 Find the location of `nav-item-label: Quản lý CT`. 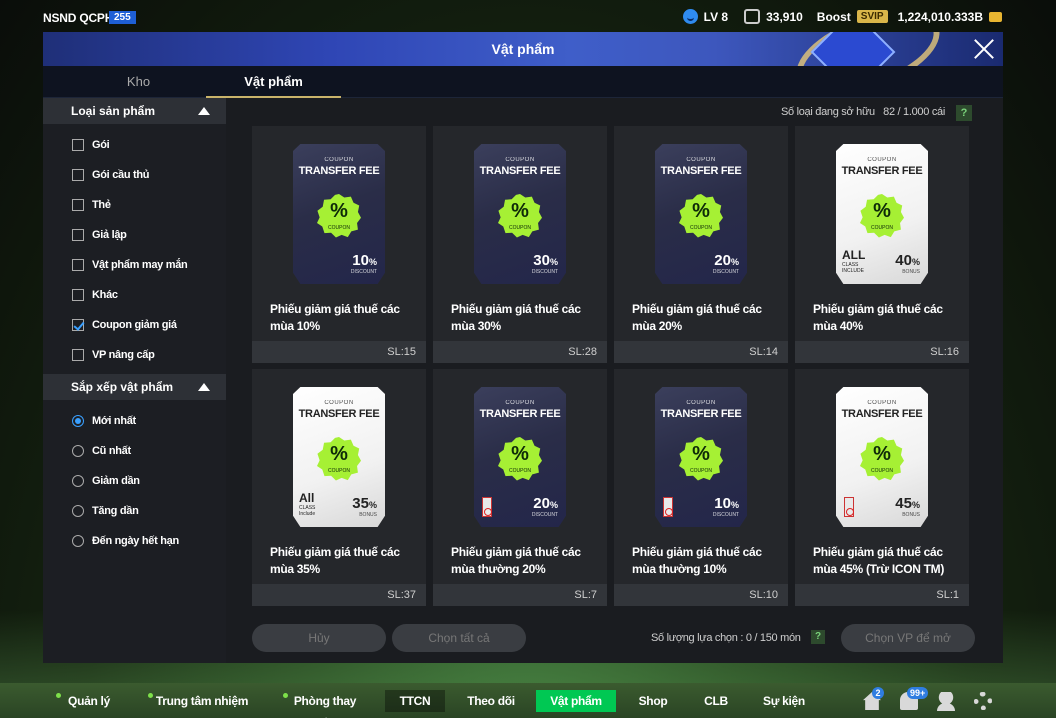

nav-item-label: Quản lý CT is located at coordinates (89, 706).